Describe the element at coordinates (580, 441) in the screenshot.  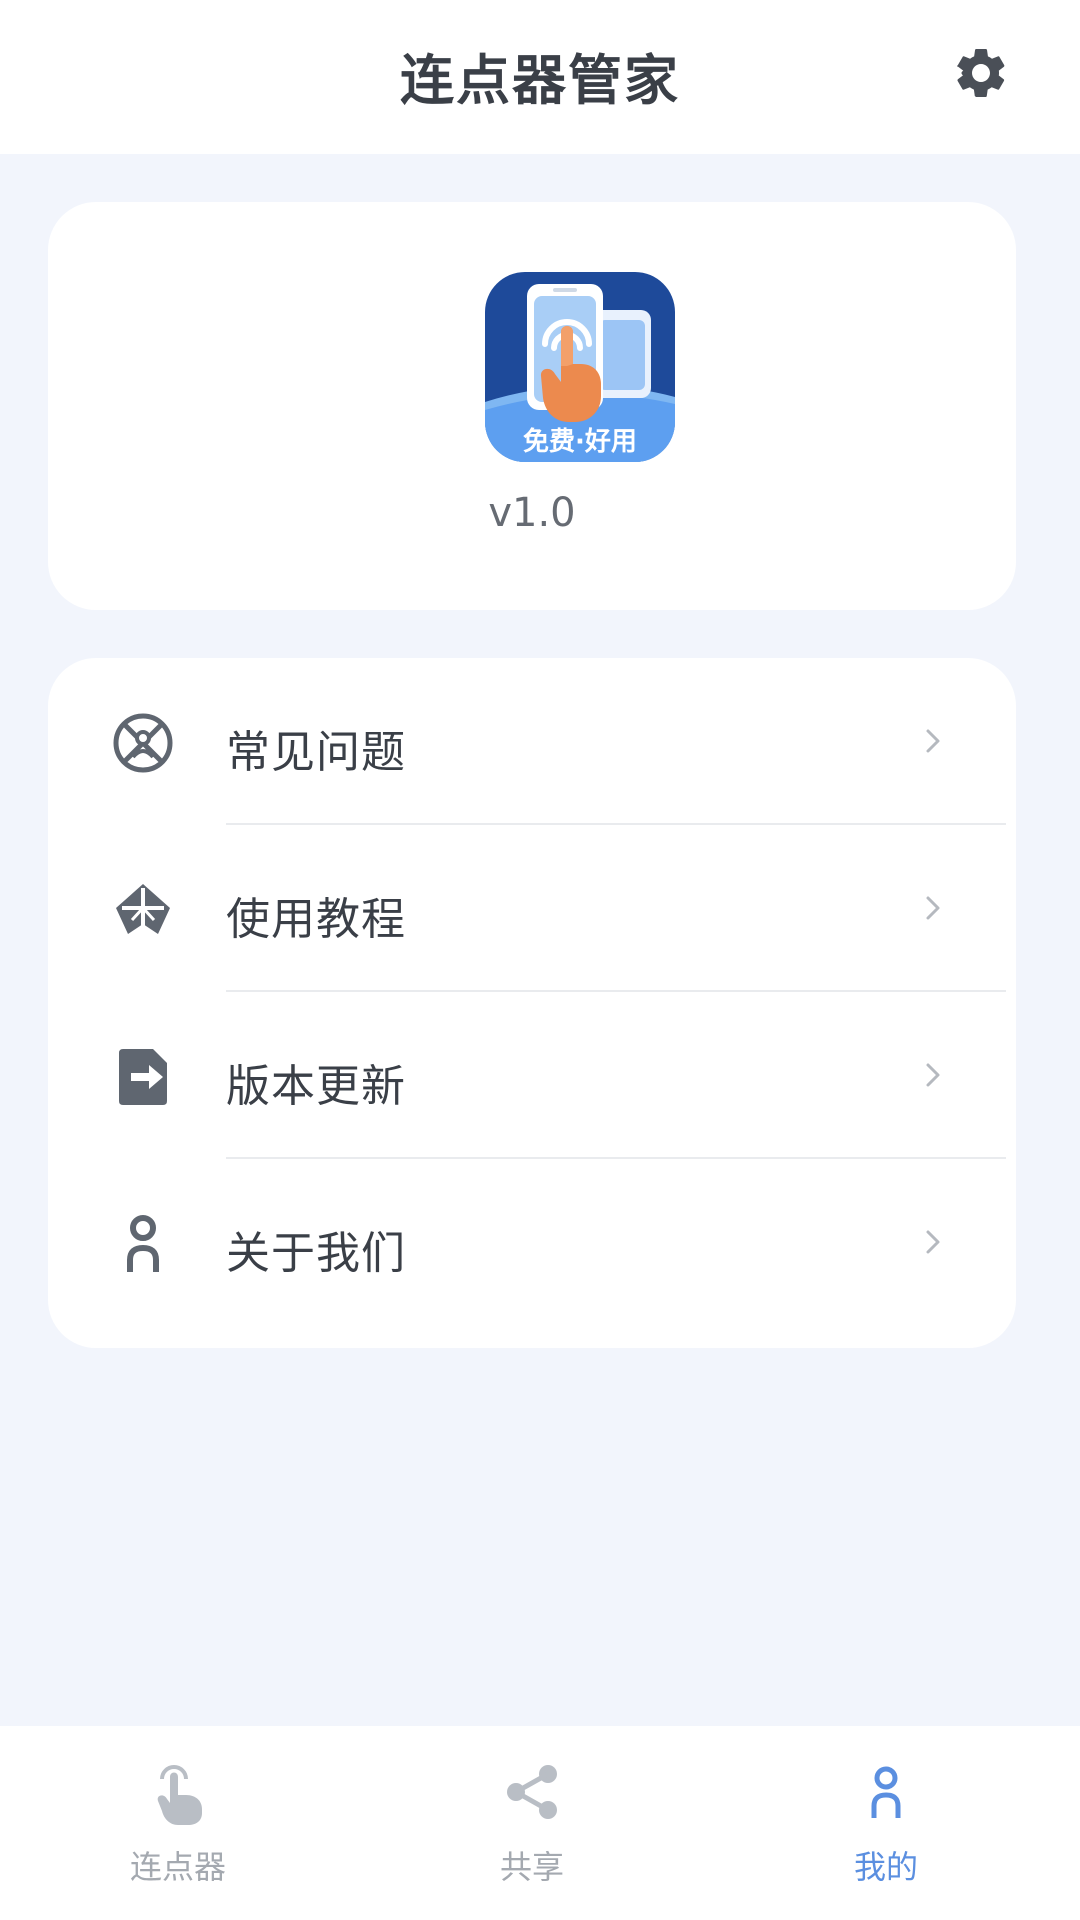
I see `svg-text: 免费·好用` at that location.